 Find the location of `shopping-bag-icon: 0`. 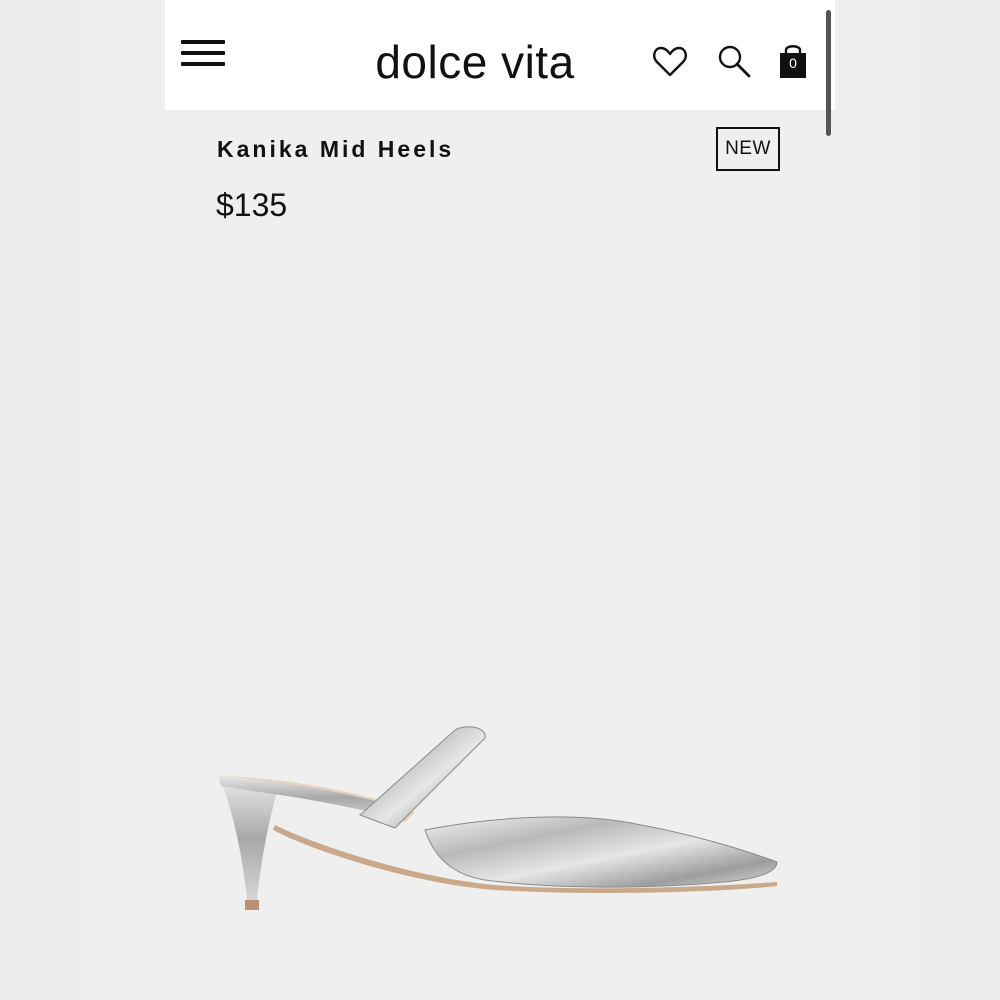

shopping-bag-icon: 0 is located at coordinates (793, 60).